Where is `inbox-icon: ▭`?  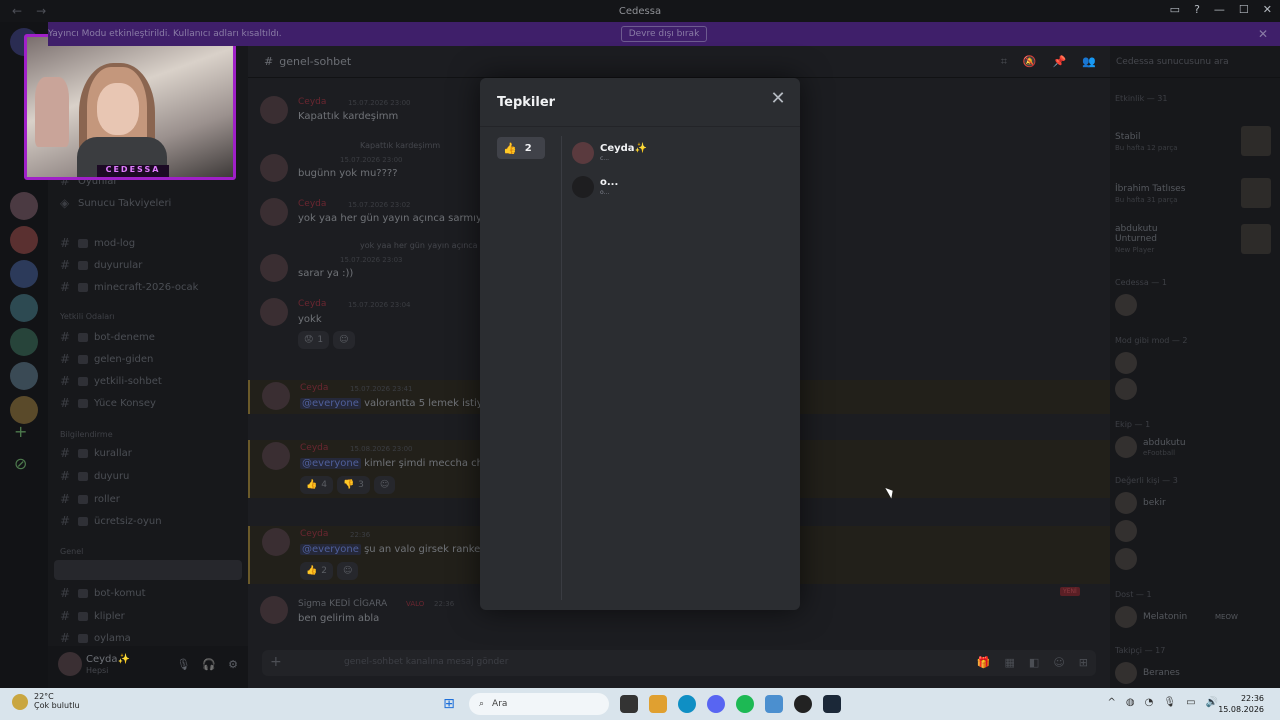 inbox-icon: ▭ is located at coordinates (1175, 9).